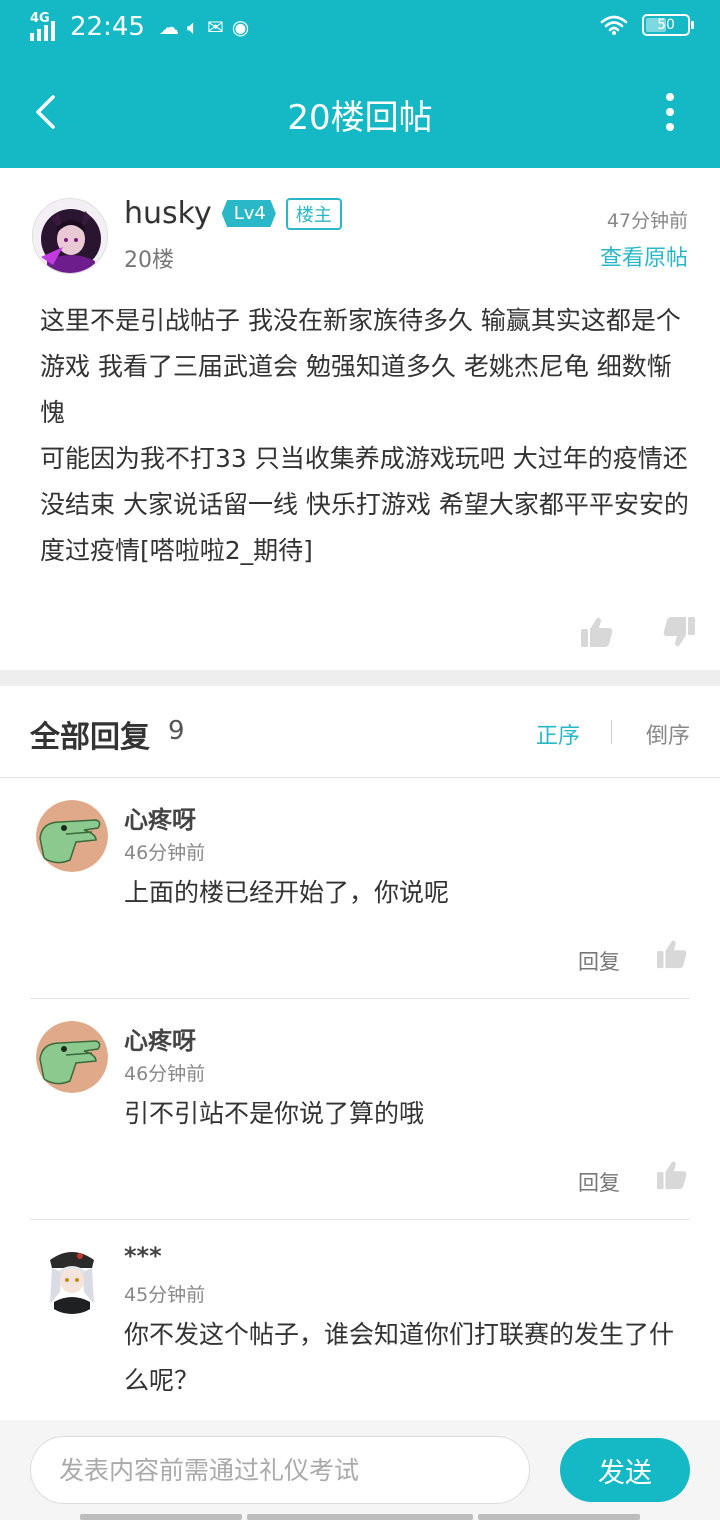 The width and height of the screenshot is (720, 1520). I want to click on battery-level: 50, so click(666, 25).